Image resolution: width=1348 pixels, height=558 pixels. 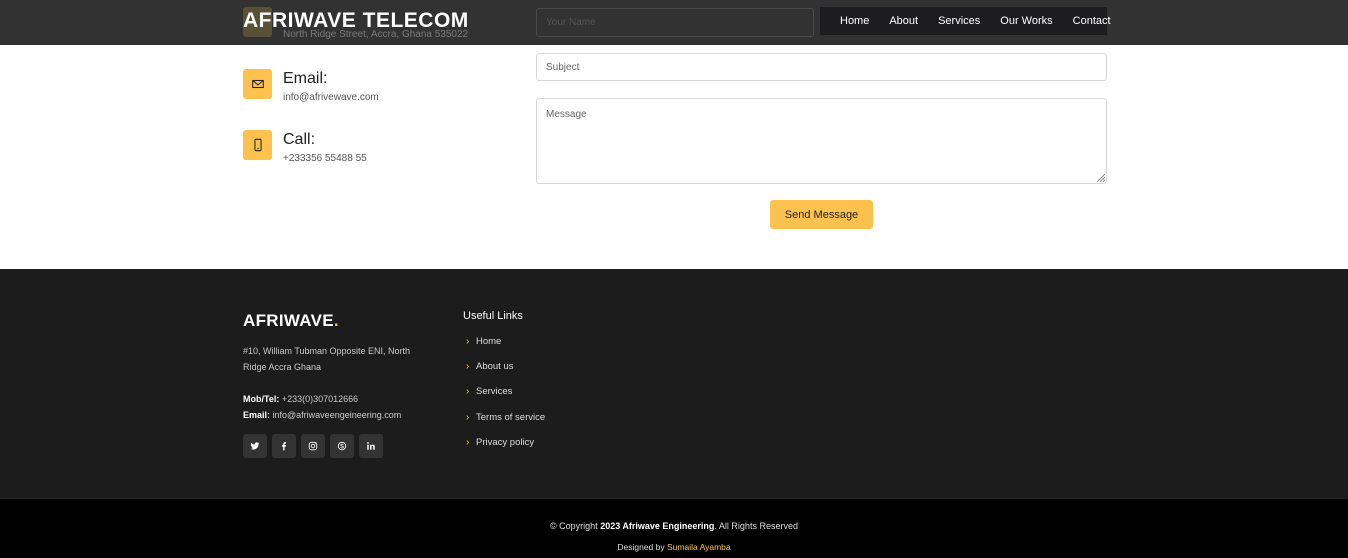 I want to click on message-textarea, so click(x=821, y=141).